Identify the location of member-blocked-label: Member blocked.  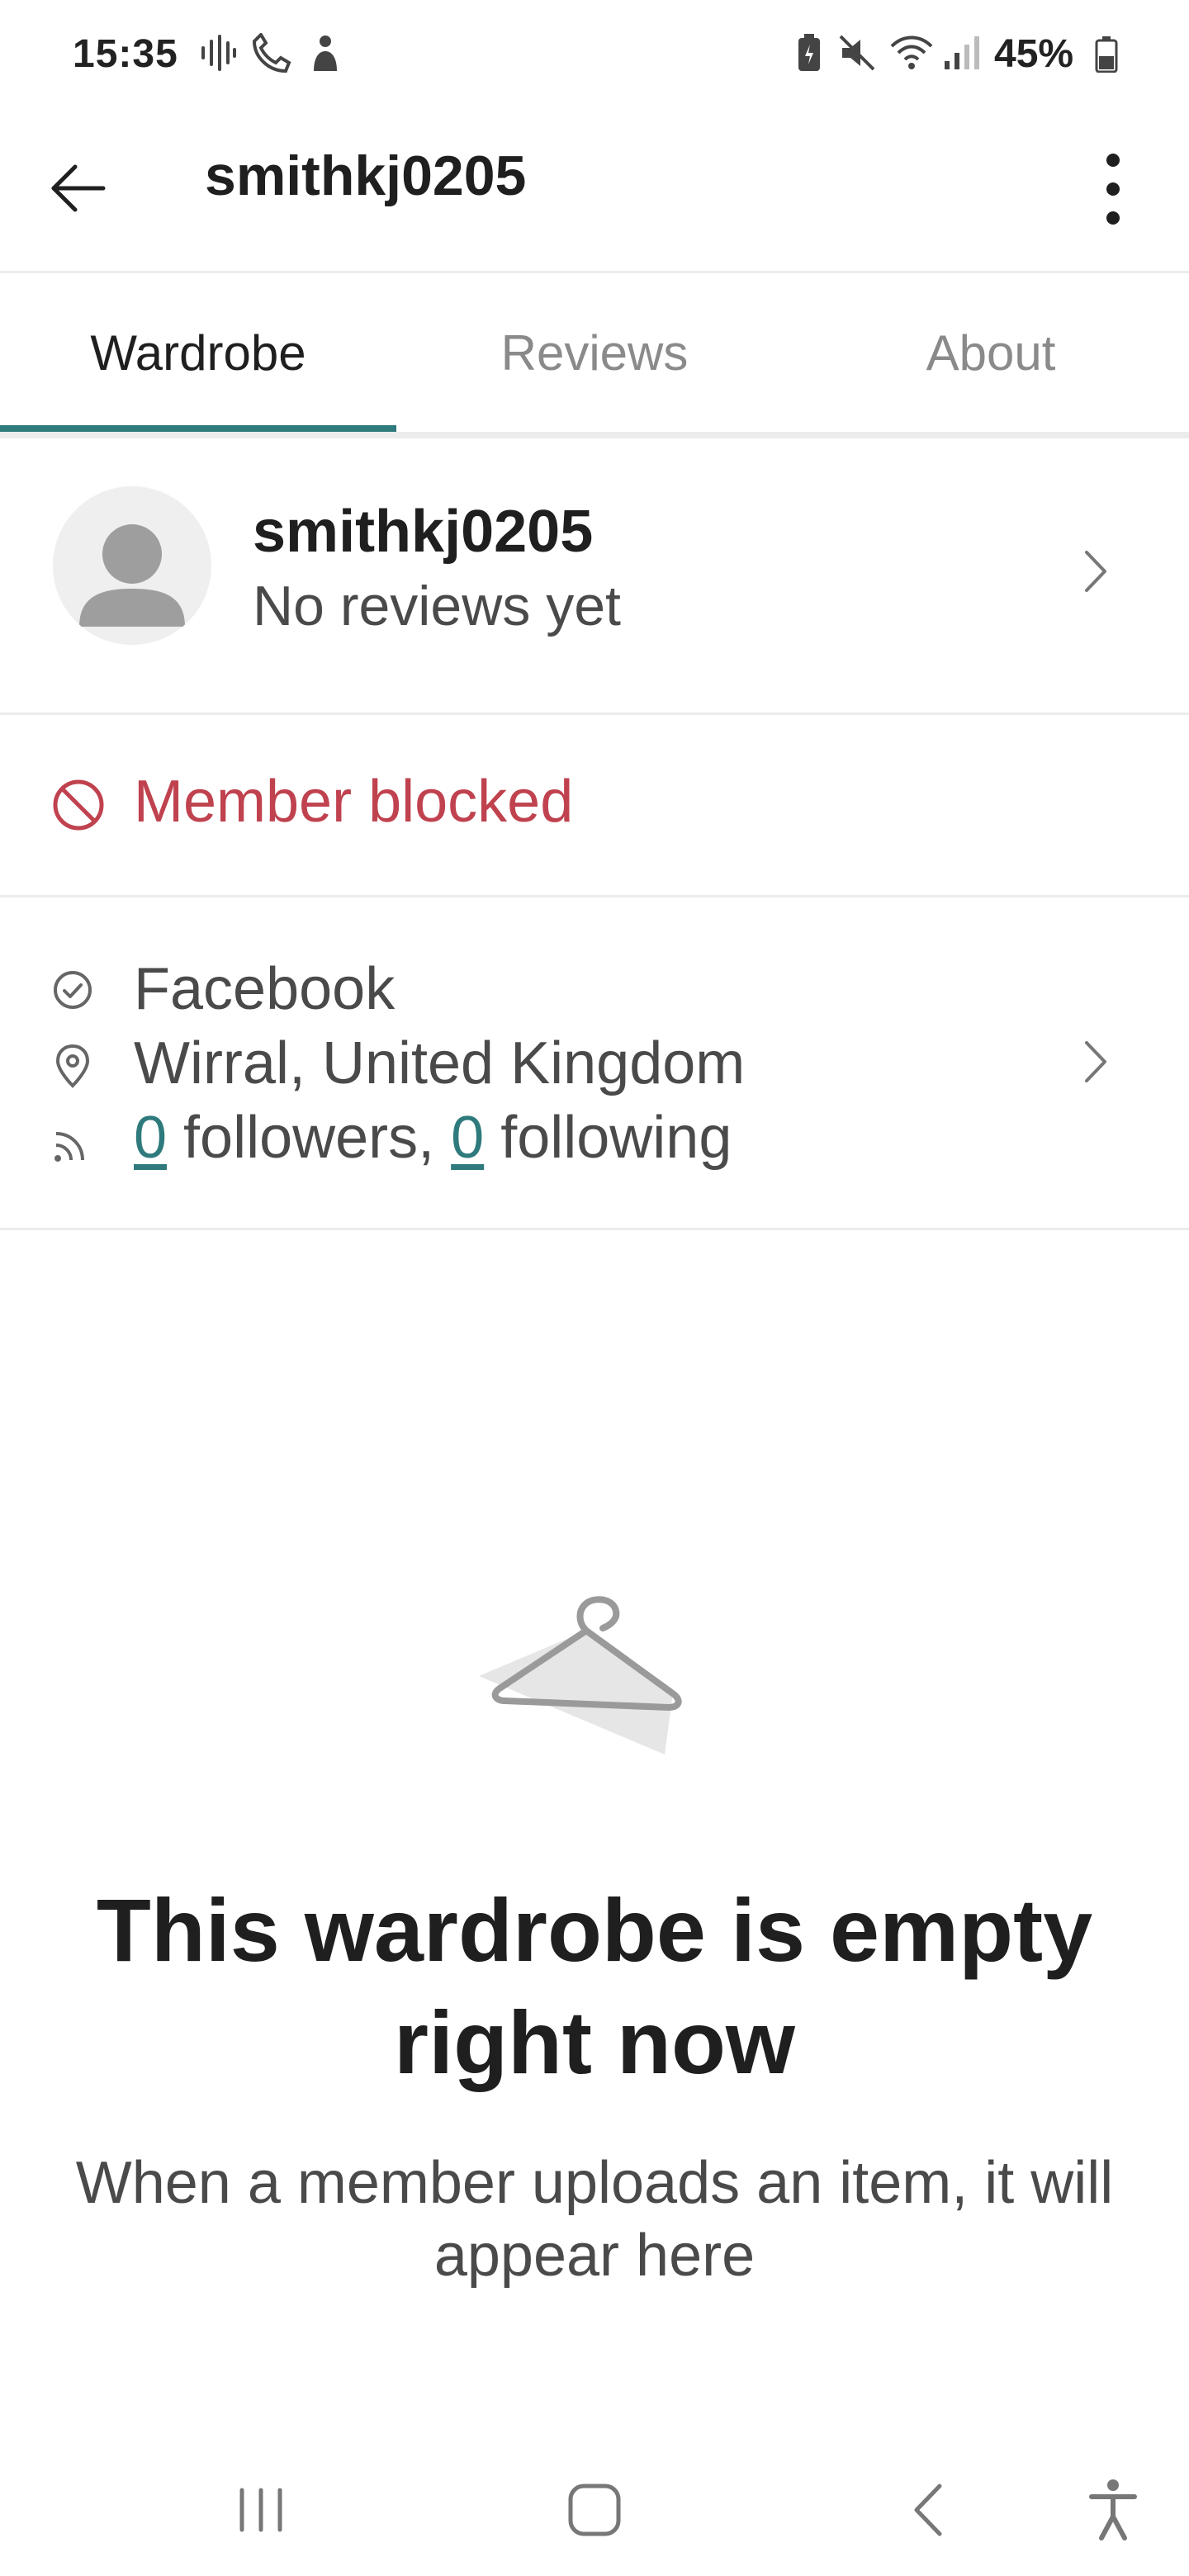
(354, 802).